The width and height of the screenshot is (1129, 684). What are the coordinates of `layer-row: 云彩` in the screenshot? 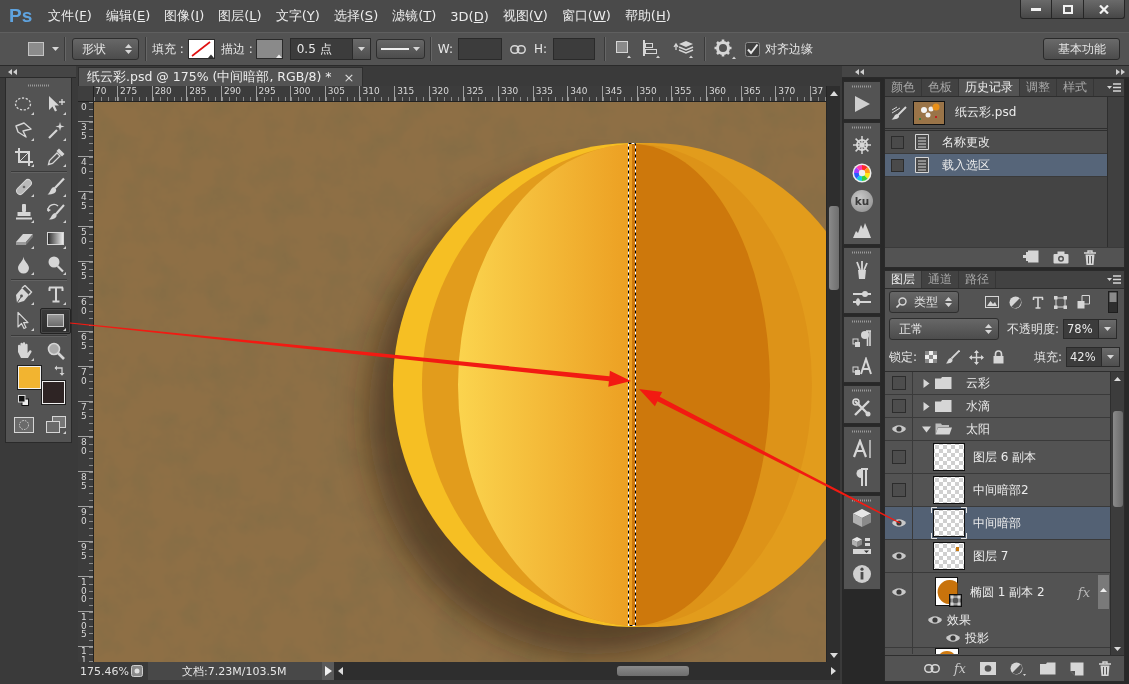 It's located at (997, 383).